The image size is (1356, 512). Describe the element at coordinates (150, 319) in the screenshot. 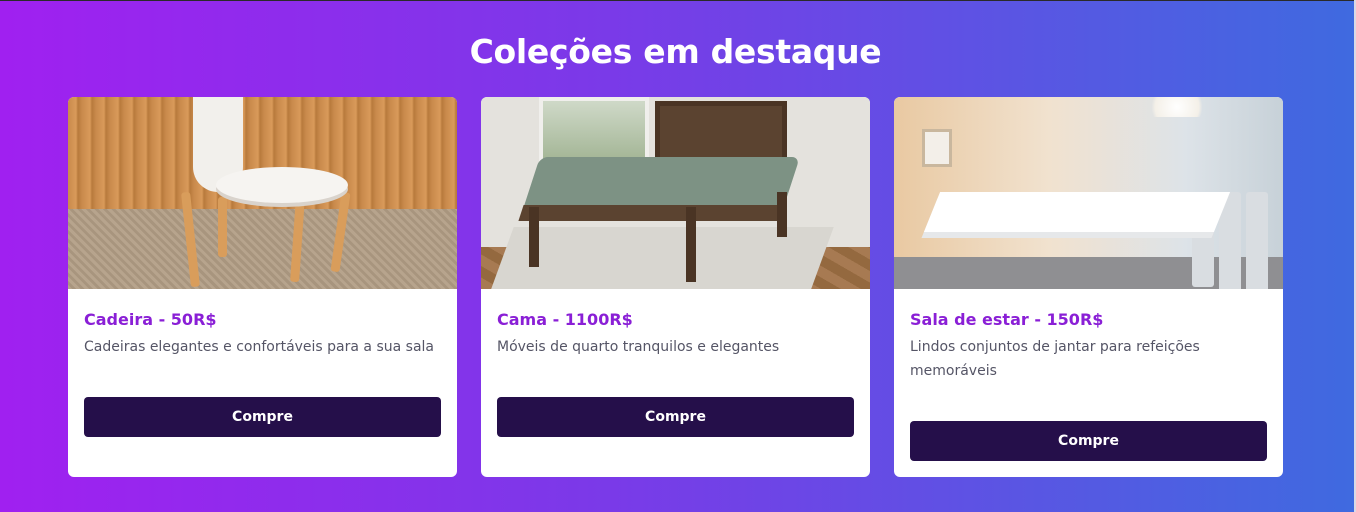

I see `product-name: Cadeira - 50R$` at that location.